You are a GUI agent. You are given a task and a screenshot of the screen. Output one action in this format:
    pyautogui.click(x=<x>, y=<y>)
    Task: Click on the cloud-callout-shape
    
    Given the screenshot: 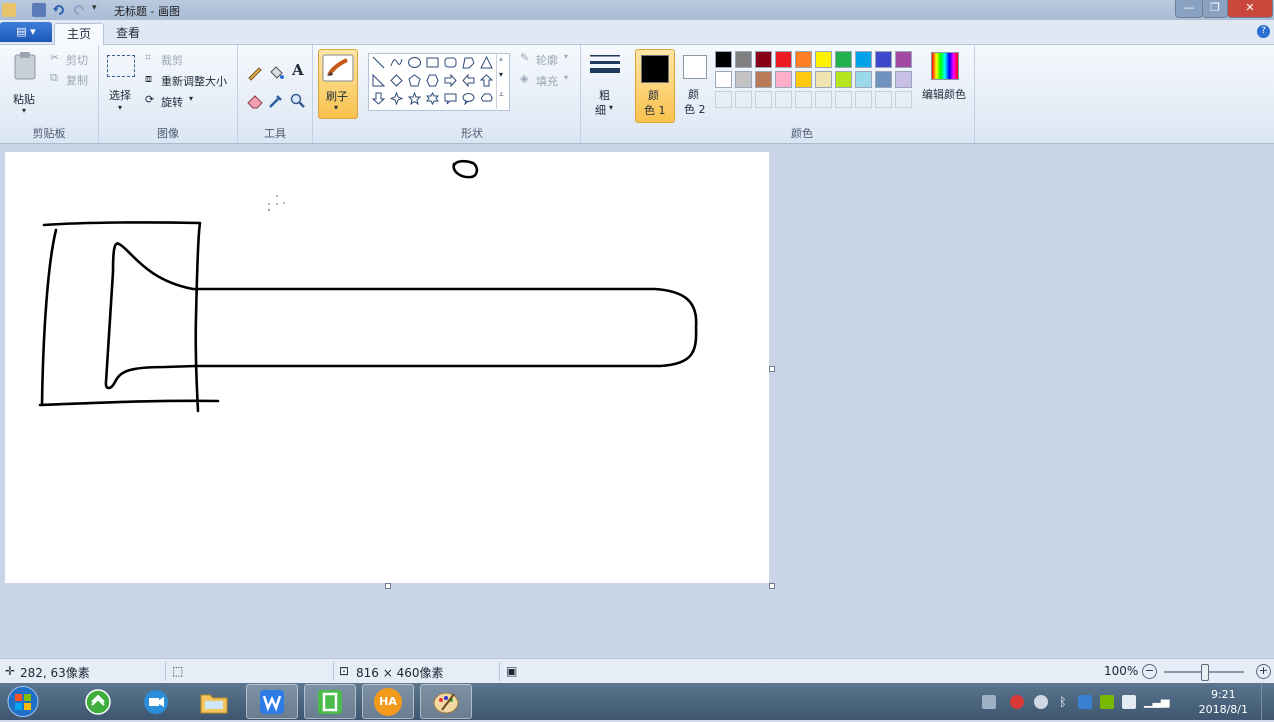 What is the action you would take?
    pyautogui.click(x=486, y=98)
    